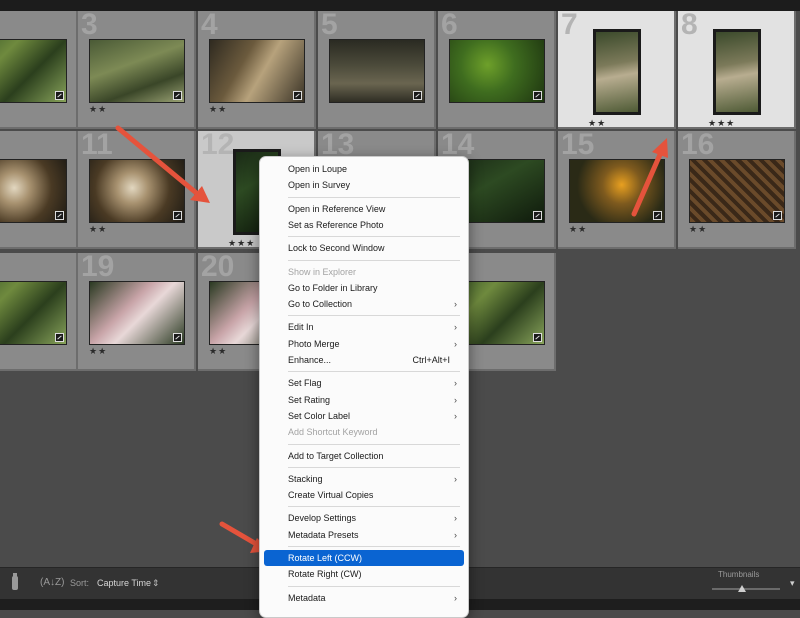  I want to click on menu-item-lock-to-second-window: Lock to Second Window, so click(364, 248).